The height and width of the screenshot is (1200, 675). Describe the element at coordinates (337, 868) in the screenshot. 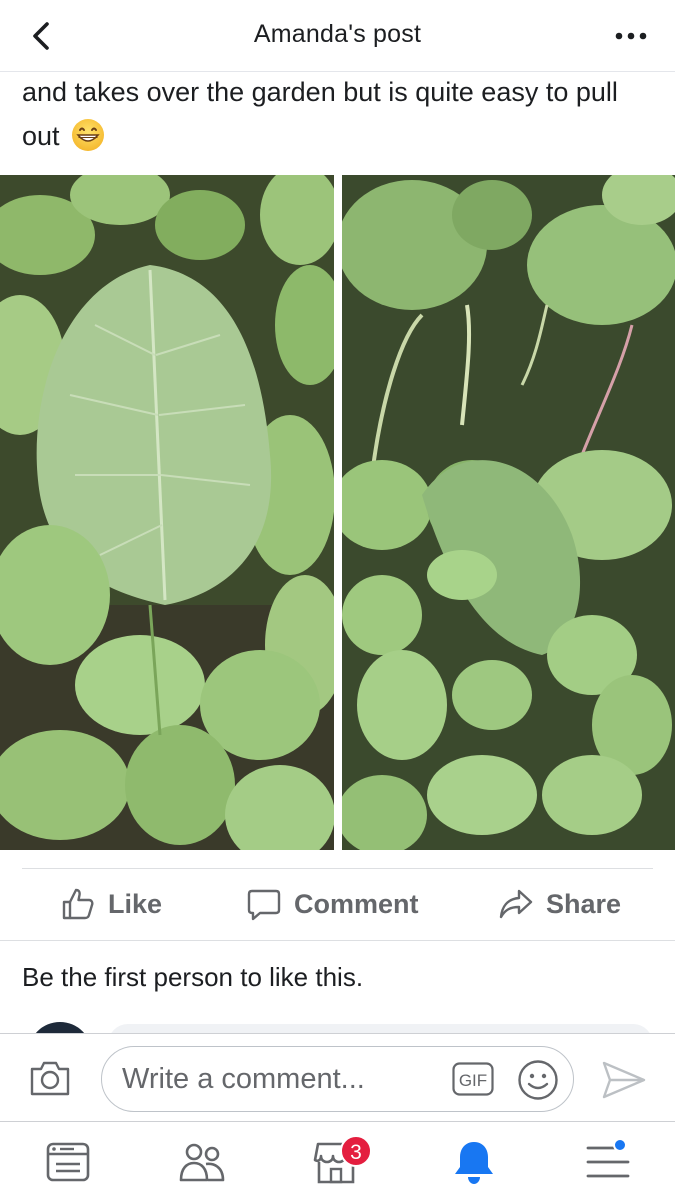

I see `action-divider-top` at that location.